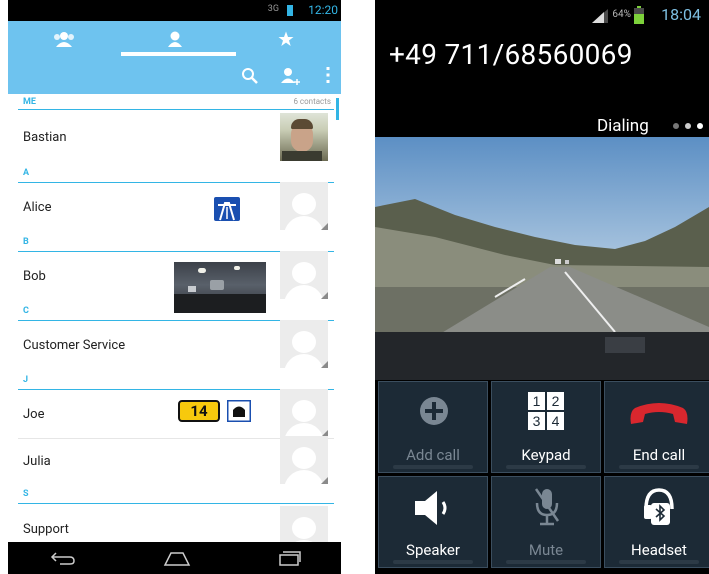 Image resolution: width=709 pixels, height=574 pixels. What do you see at coordinates (537, 421) in the screenshot?
I see `key-3: 3` at bounding box center [537, 421].